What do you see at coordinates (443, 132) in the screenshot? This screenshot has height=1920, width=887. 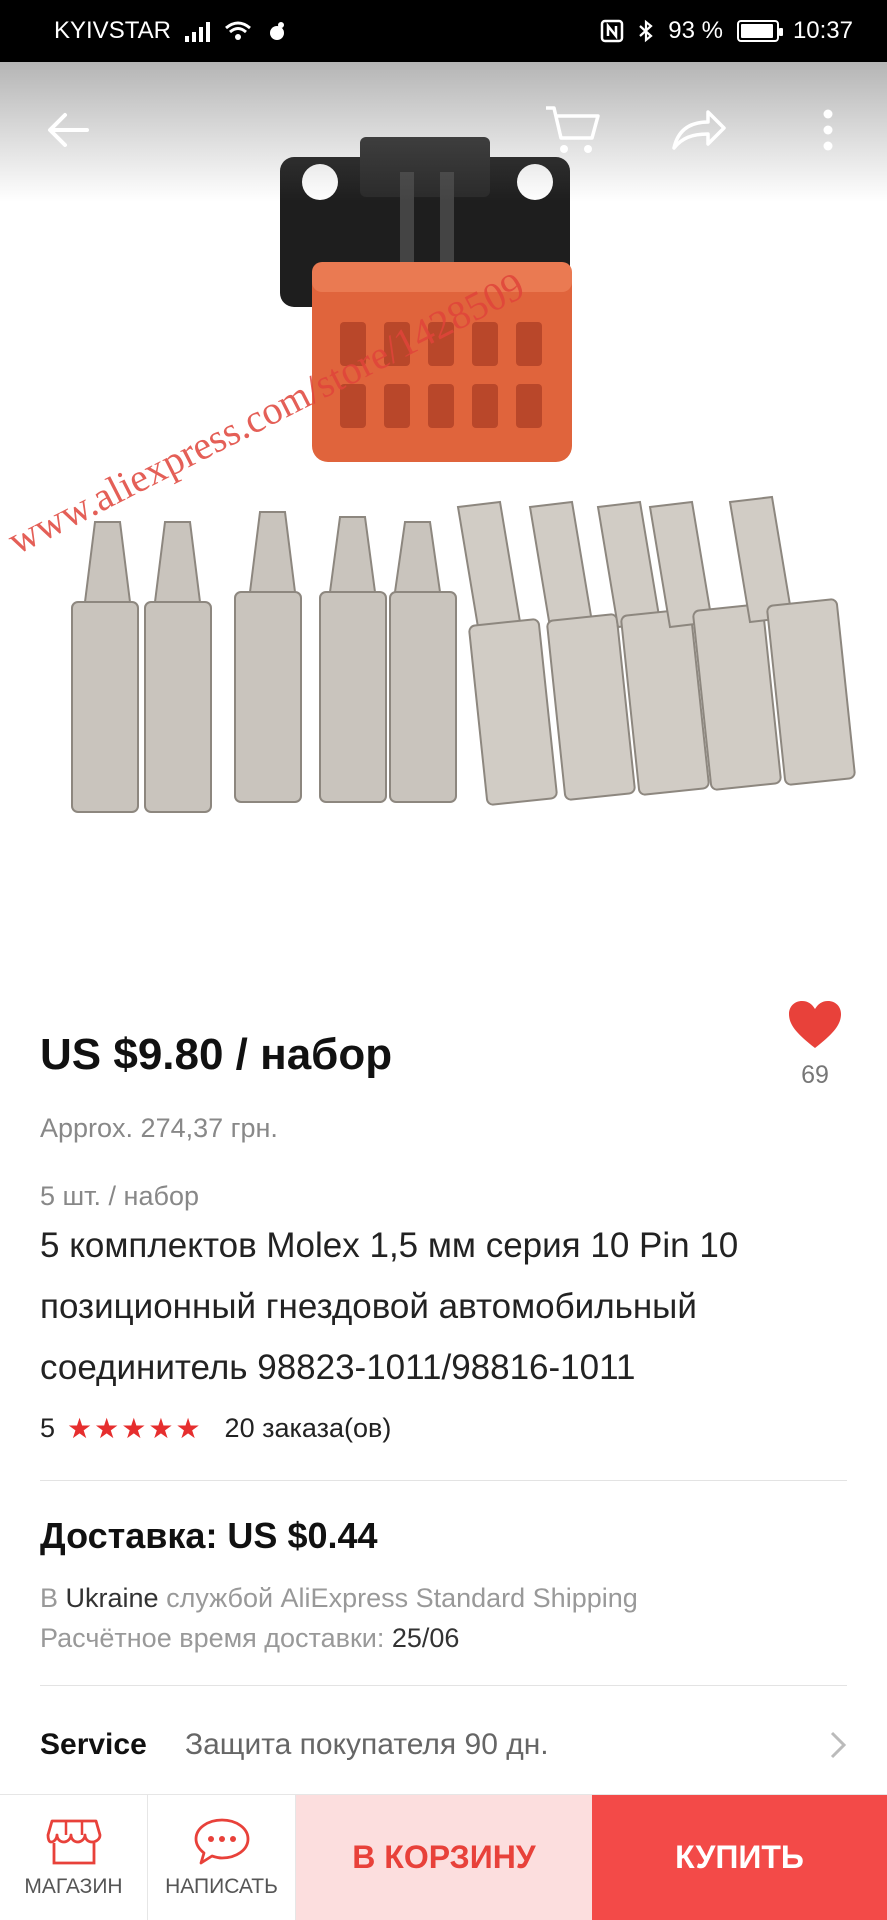 I see `header-gradient` at bounding box center [443, 132].